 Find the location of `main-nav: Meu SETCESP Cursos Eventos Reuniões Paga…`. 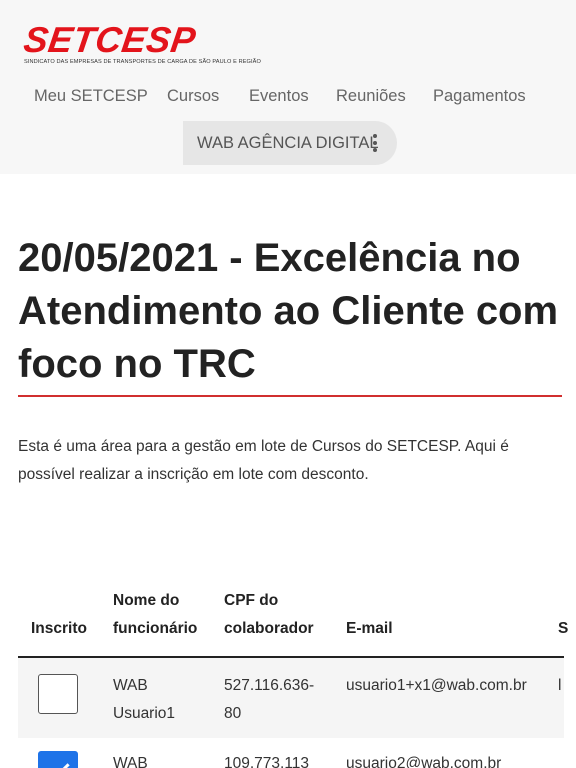

main-nav: Meu SETCESP Cursos Eventos Reuniões Paga… is located at coordinates (288, 96).